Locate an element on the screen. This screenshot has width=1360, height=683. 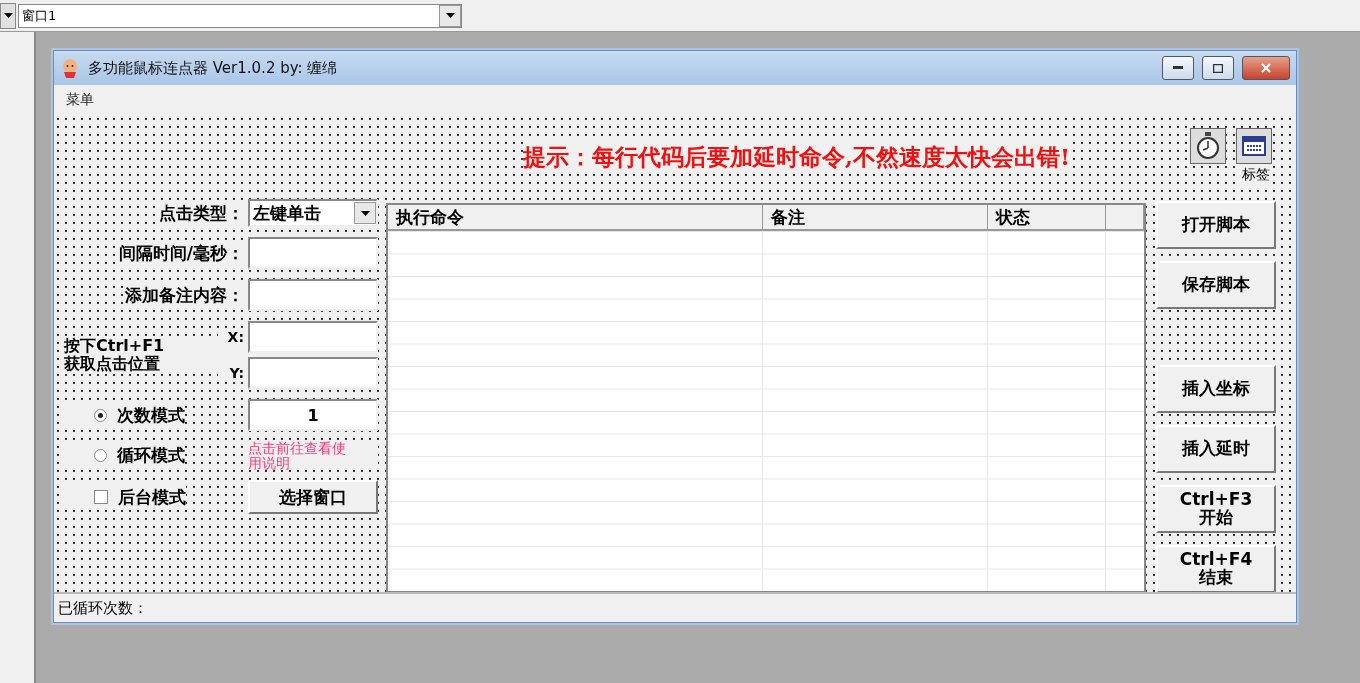
maximize-button is located at coordinates (1218, 68).